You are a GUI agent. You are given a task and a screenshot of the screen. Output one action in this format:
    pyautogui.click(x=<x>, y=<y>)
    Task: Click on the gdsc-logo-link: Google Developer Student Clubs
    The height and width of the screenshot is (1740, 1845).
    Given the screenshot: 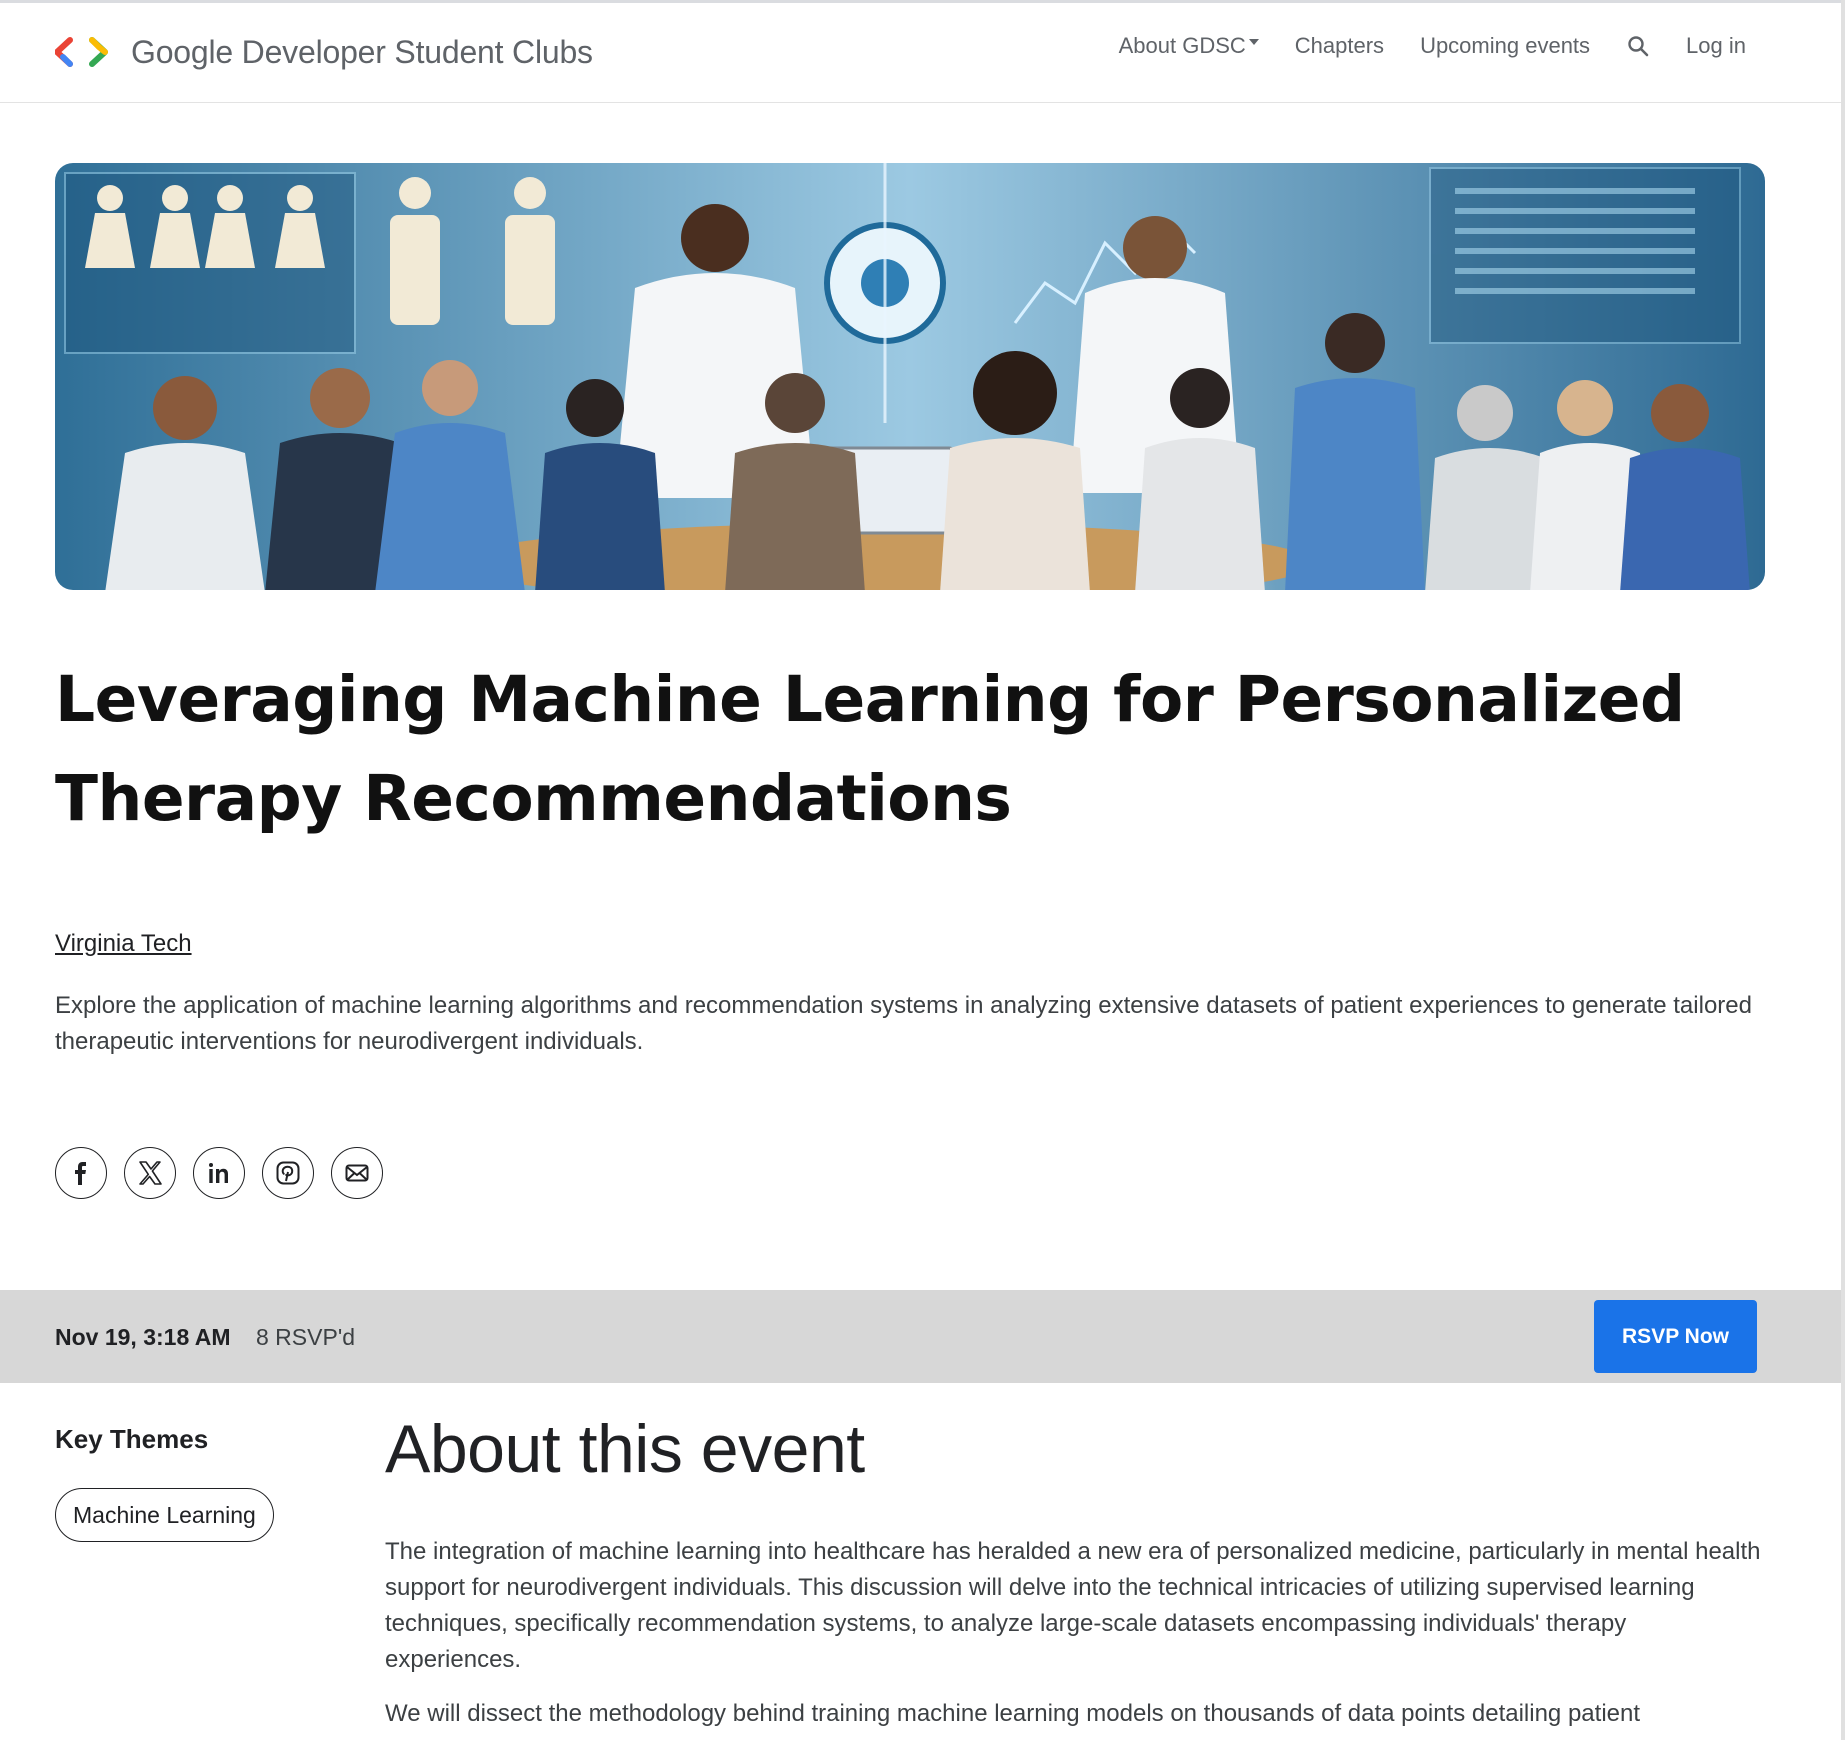 What is the action you would take?
    pyautogui.click(x=324, y=52)
    